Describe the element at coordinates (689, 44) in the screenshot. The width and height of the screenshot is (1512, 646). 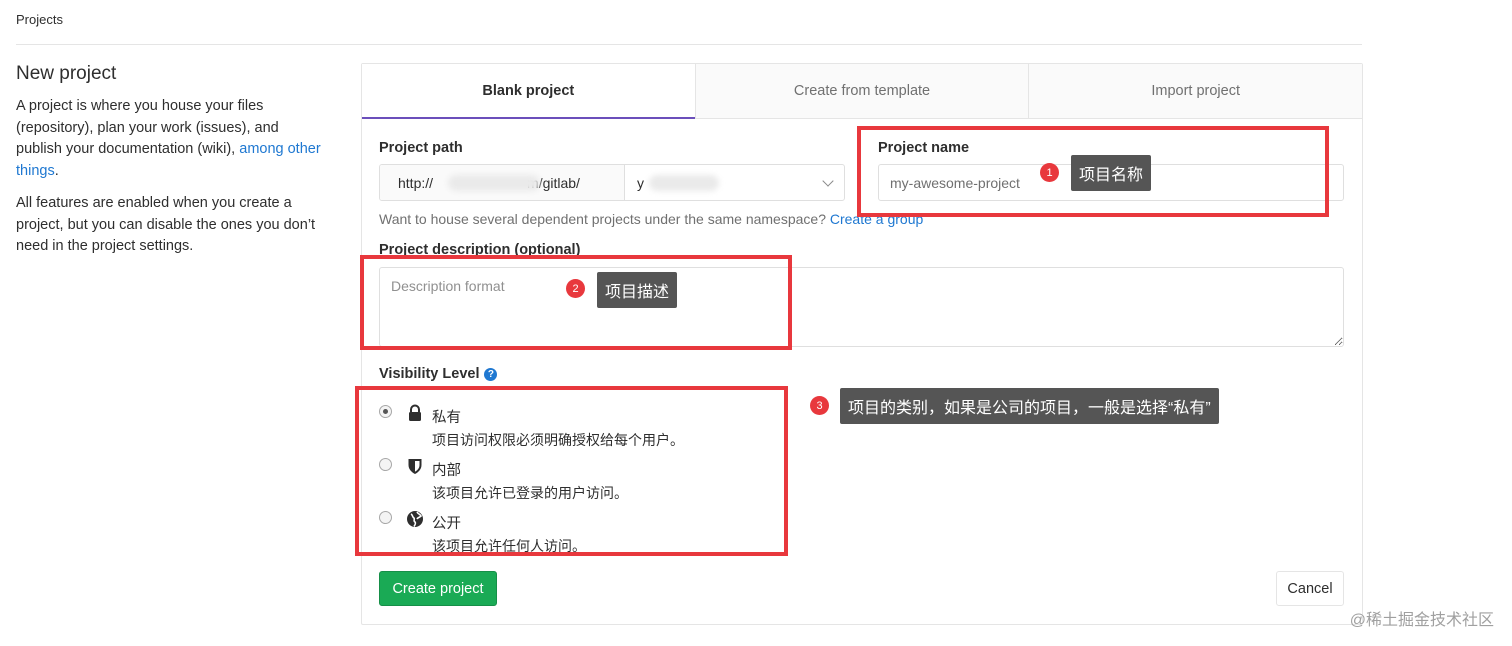
I see `header-divider` at that location.